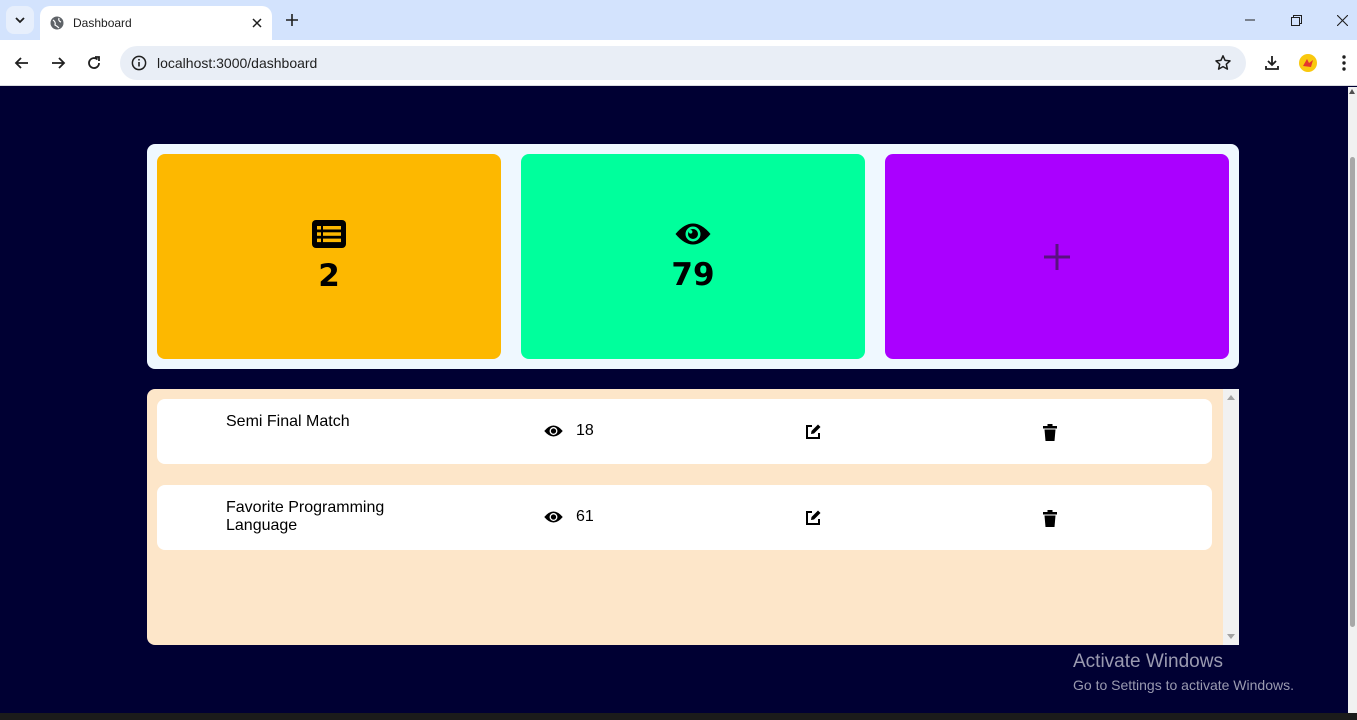 Image resolution: width=1357 pixels, height=720 pixels. I want to click on tab-search-button, so click(20, 20).